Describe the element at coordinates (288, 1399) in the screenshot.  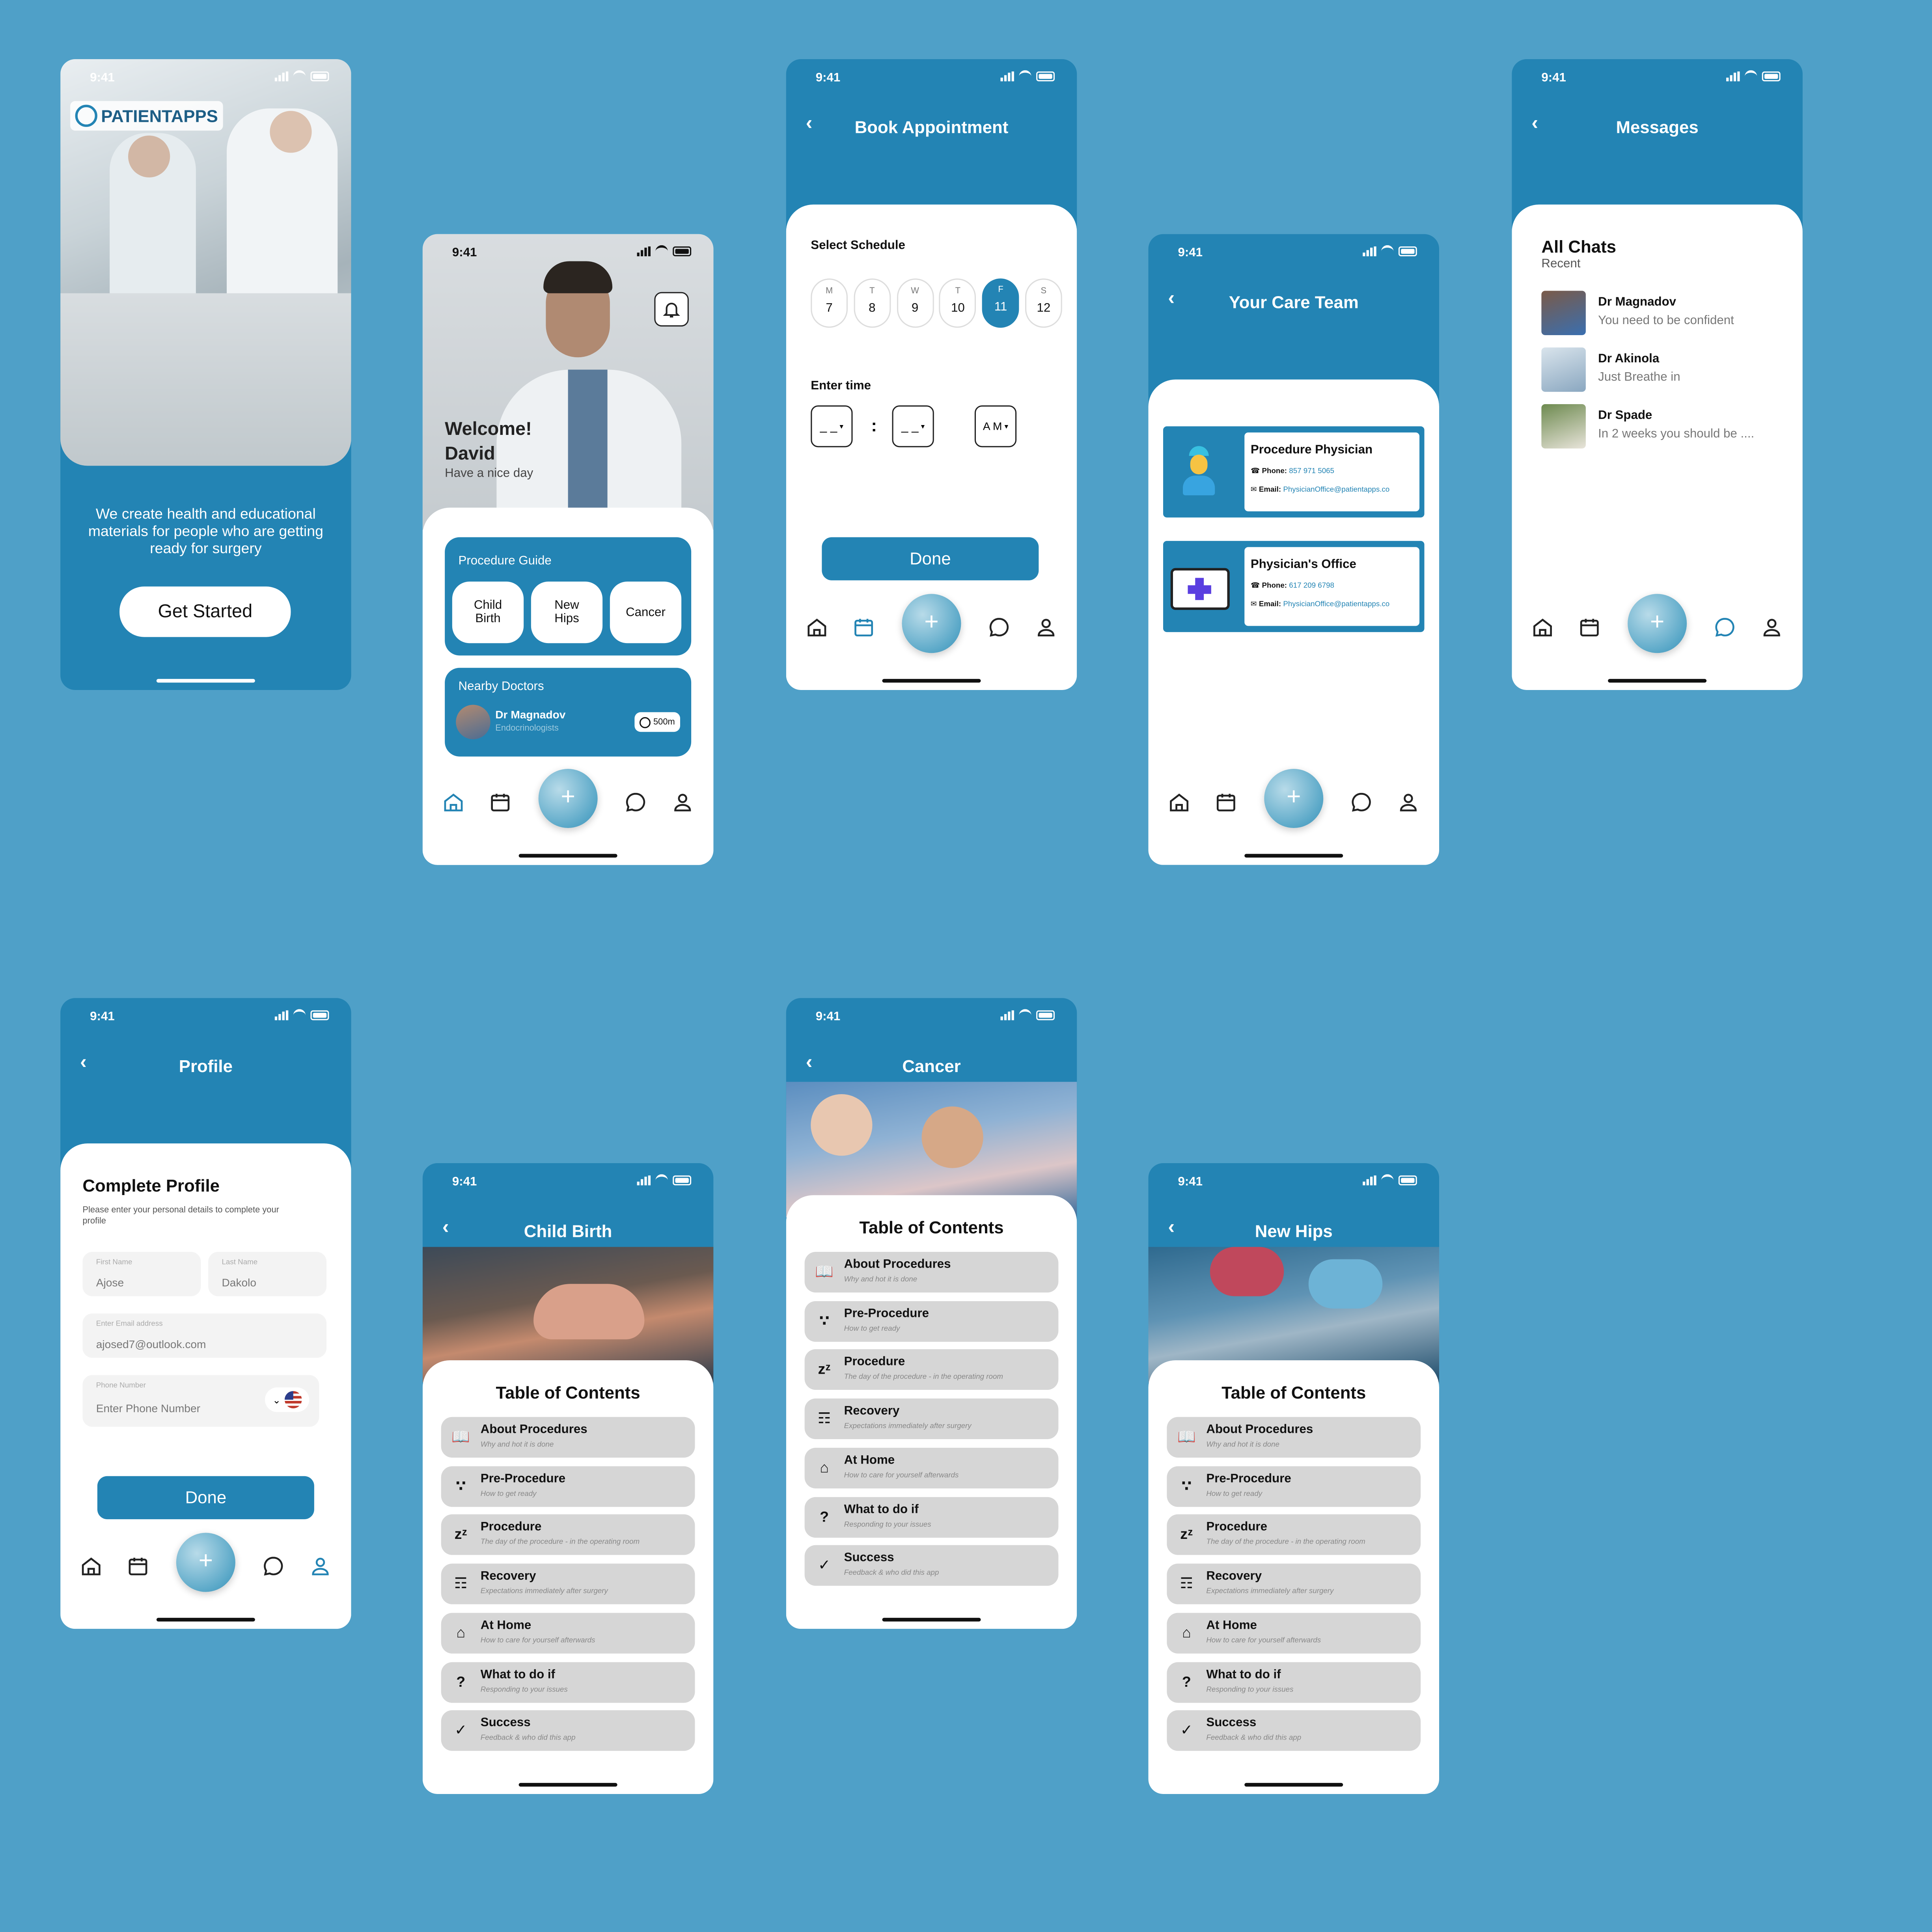
I see `country-select: ⌄` at that location.